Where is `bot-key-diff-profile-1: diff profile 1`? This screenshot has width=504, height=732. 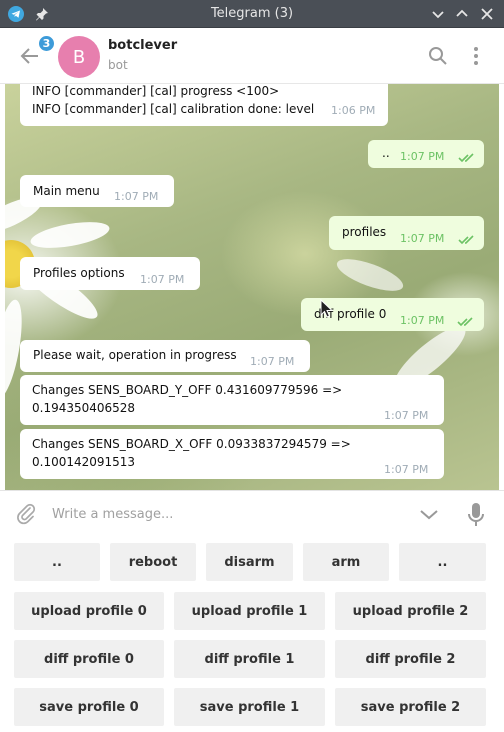 bot-key-diff-profile-1: diff profile 1 is located at coordinates (249, 659).